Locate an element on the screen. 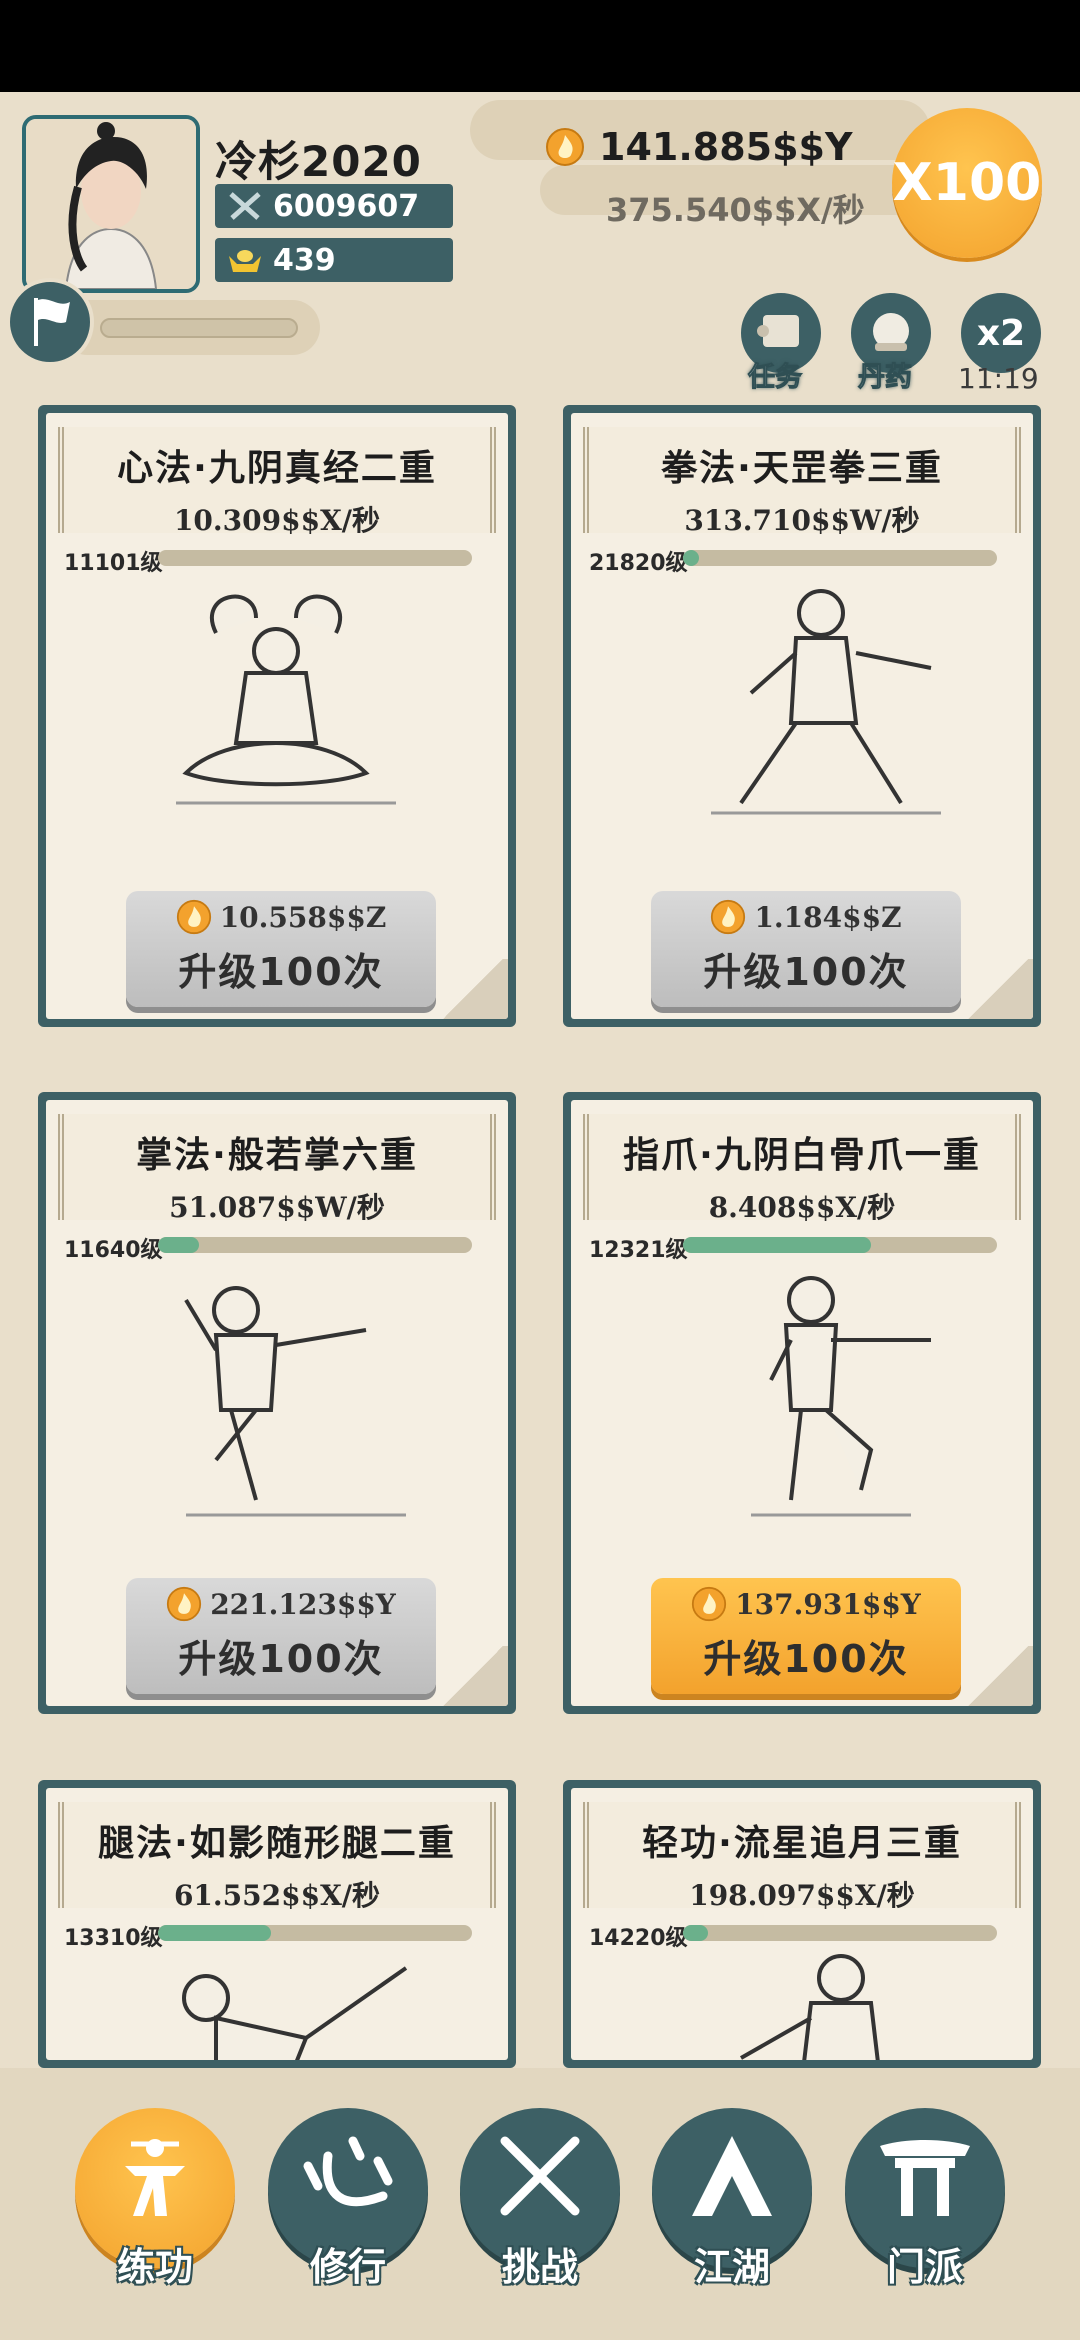 The image size is (1080, 2340). power-stat: 6009607 is located at coordinates (334, 206).